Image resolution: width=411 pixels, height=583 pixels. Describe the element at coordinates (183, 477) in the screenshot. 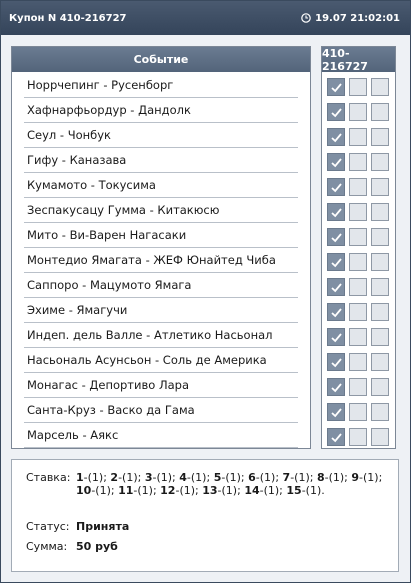

I see `stake-number: 4` at that location.